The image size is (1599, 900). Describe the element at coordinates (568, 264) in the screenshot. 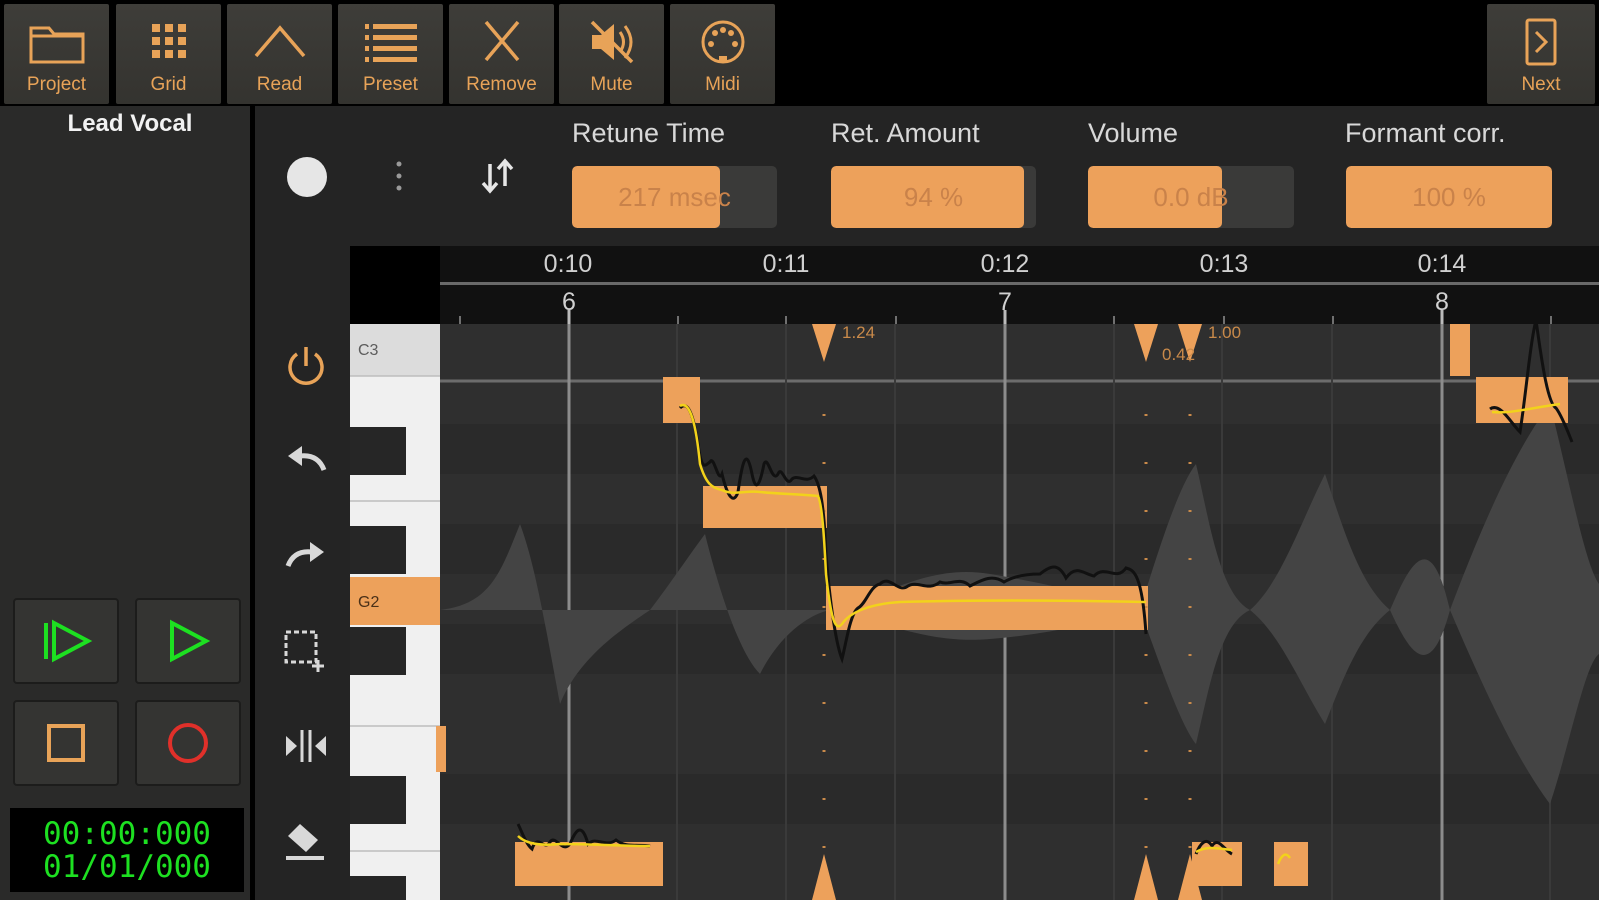

I see `time-tick: 0:10` at that location.